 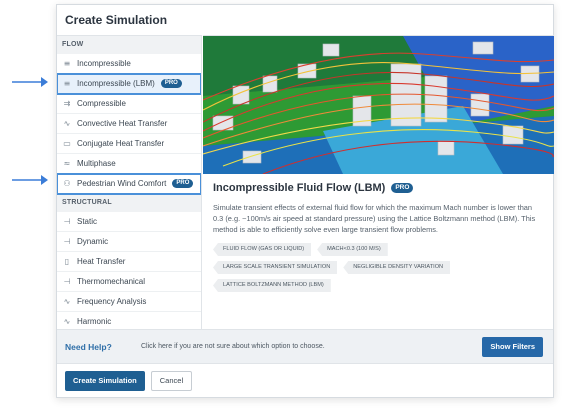 What do you see at coordinates (67, 221) in the screenshot?
I see `static-icon: ⊣` at bounding box center [67, 221].